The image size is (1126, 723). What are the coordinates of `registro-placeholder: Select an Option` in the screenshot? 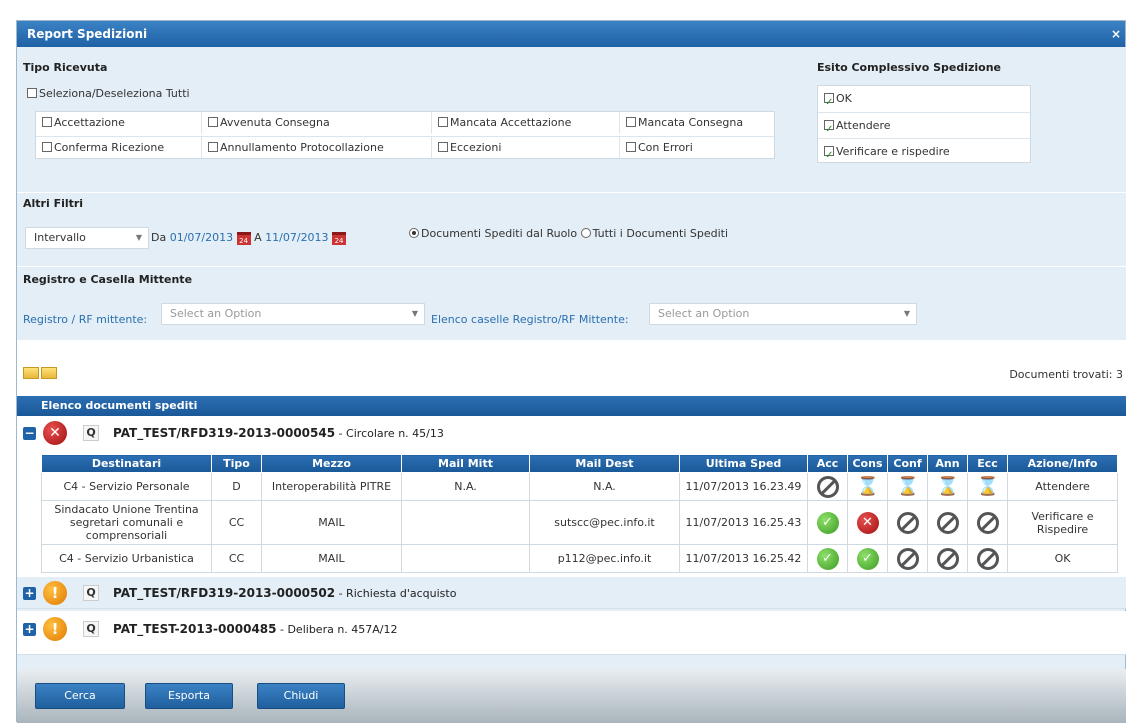 It's located at (216, 313).